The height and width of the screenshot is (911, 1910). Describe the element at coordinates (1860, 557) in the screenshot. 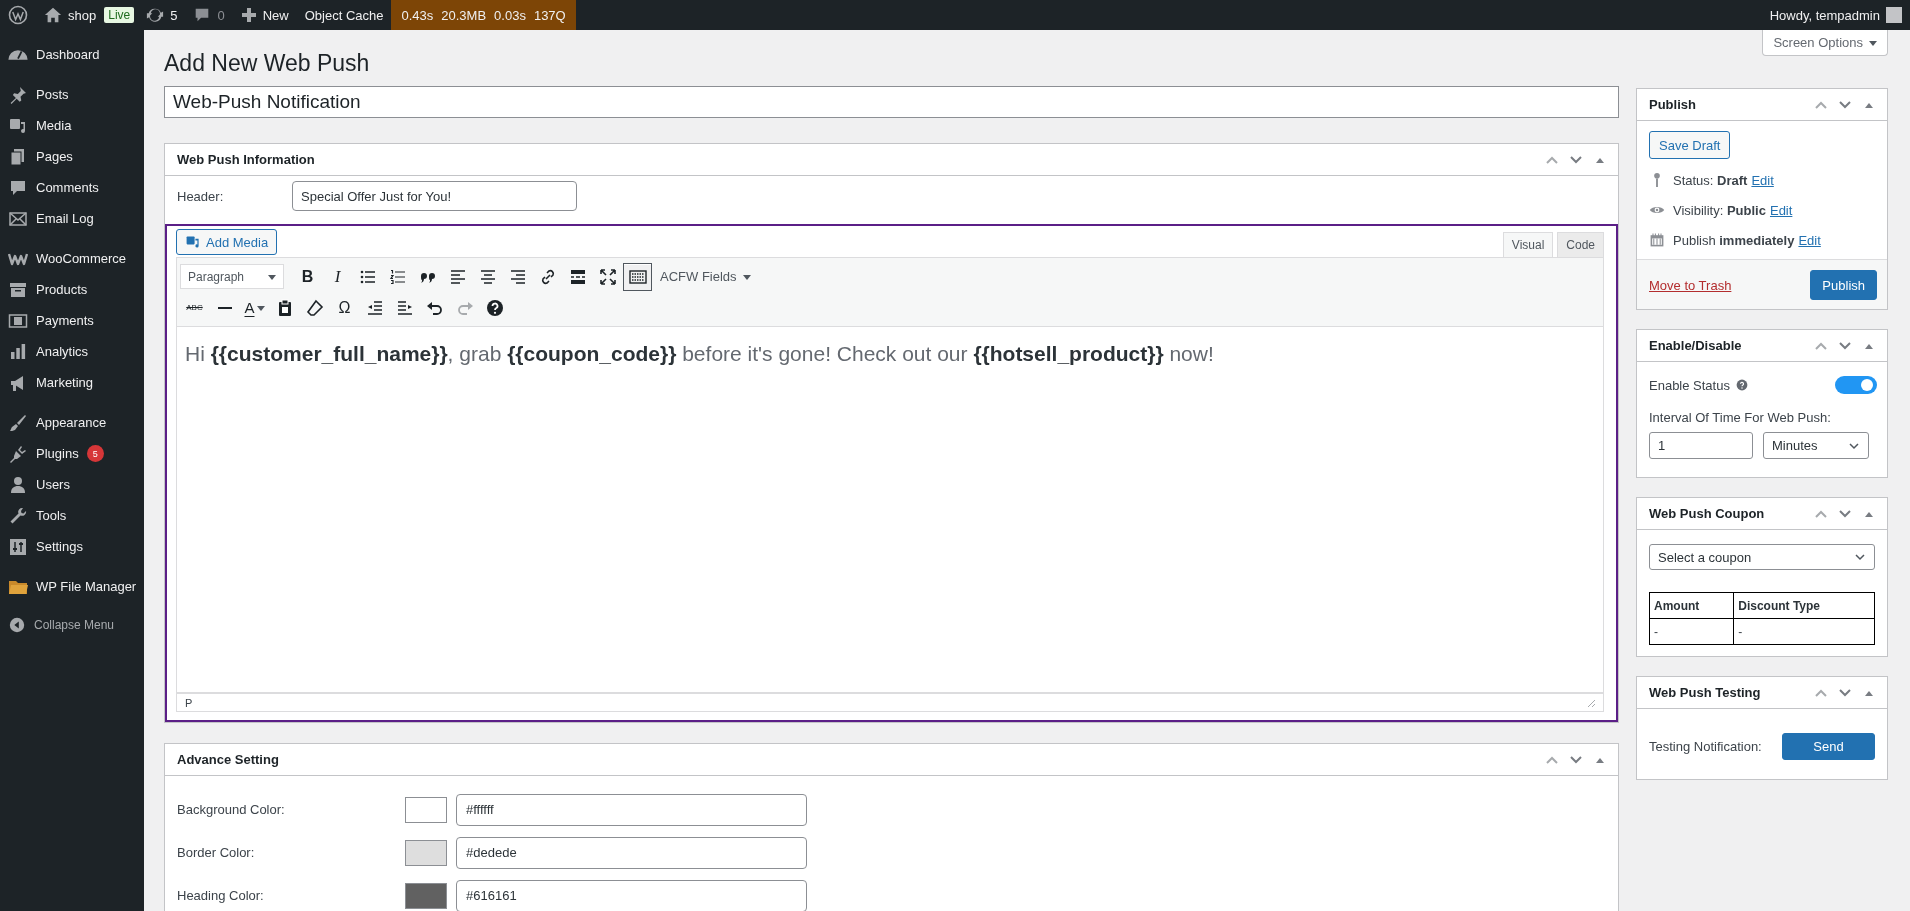

I see `chevron-down-icon` at that location.